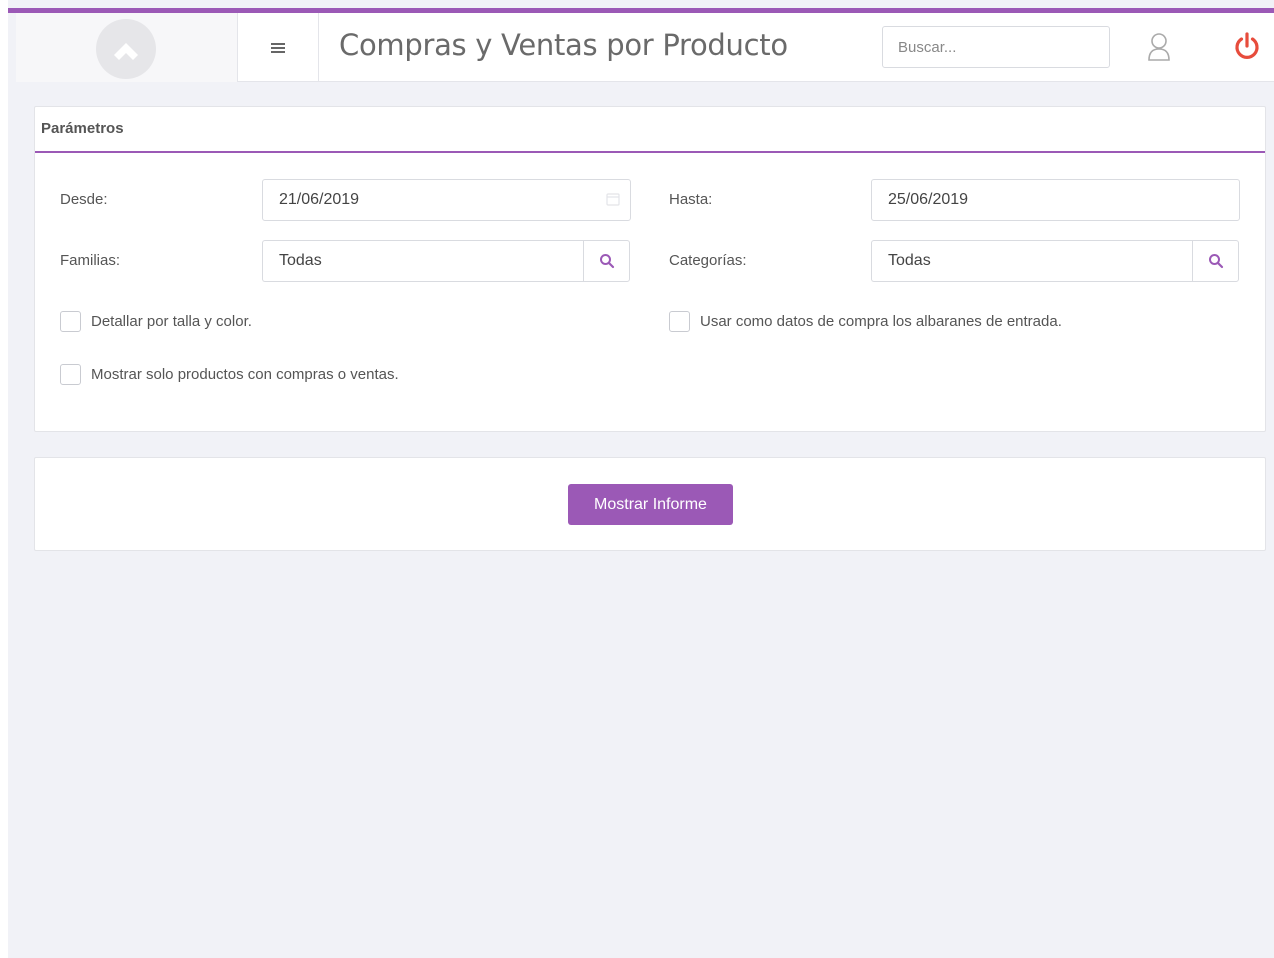 The width and height of the screenshot is (1274, 958). Describe the element at coordinates (909, 260) in the screenshot. I see `categorias-value: Todas` at that location.